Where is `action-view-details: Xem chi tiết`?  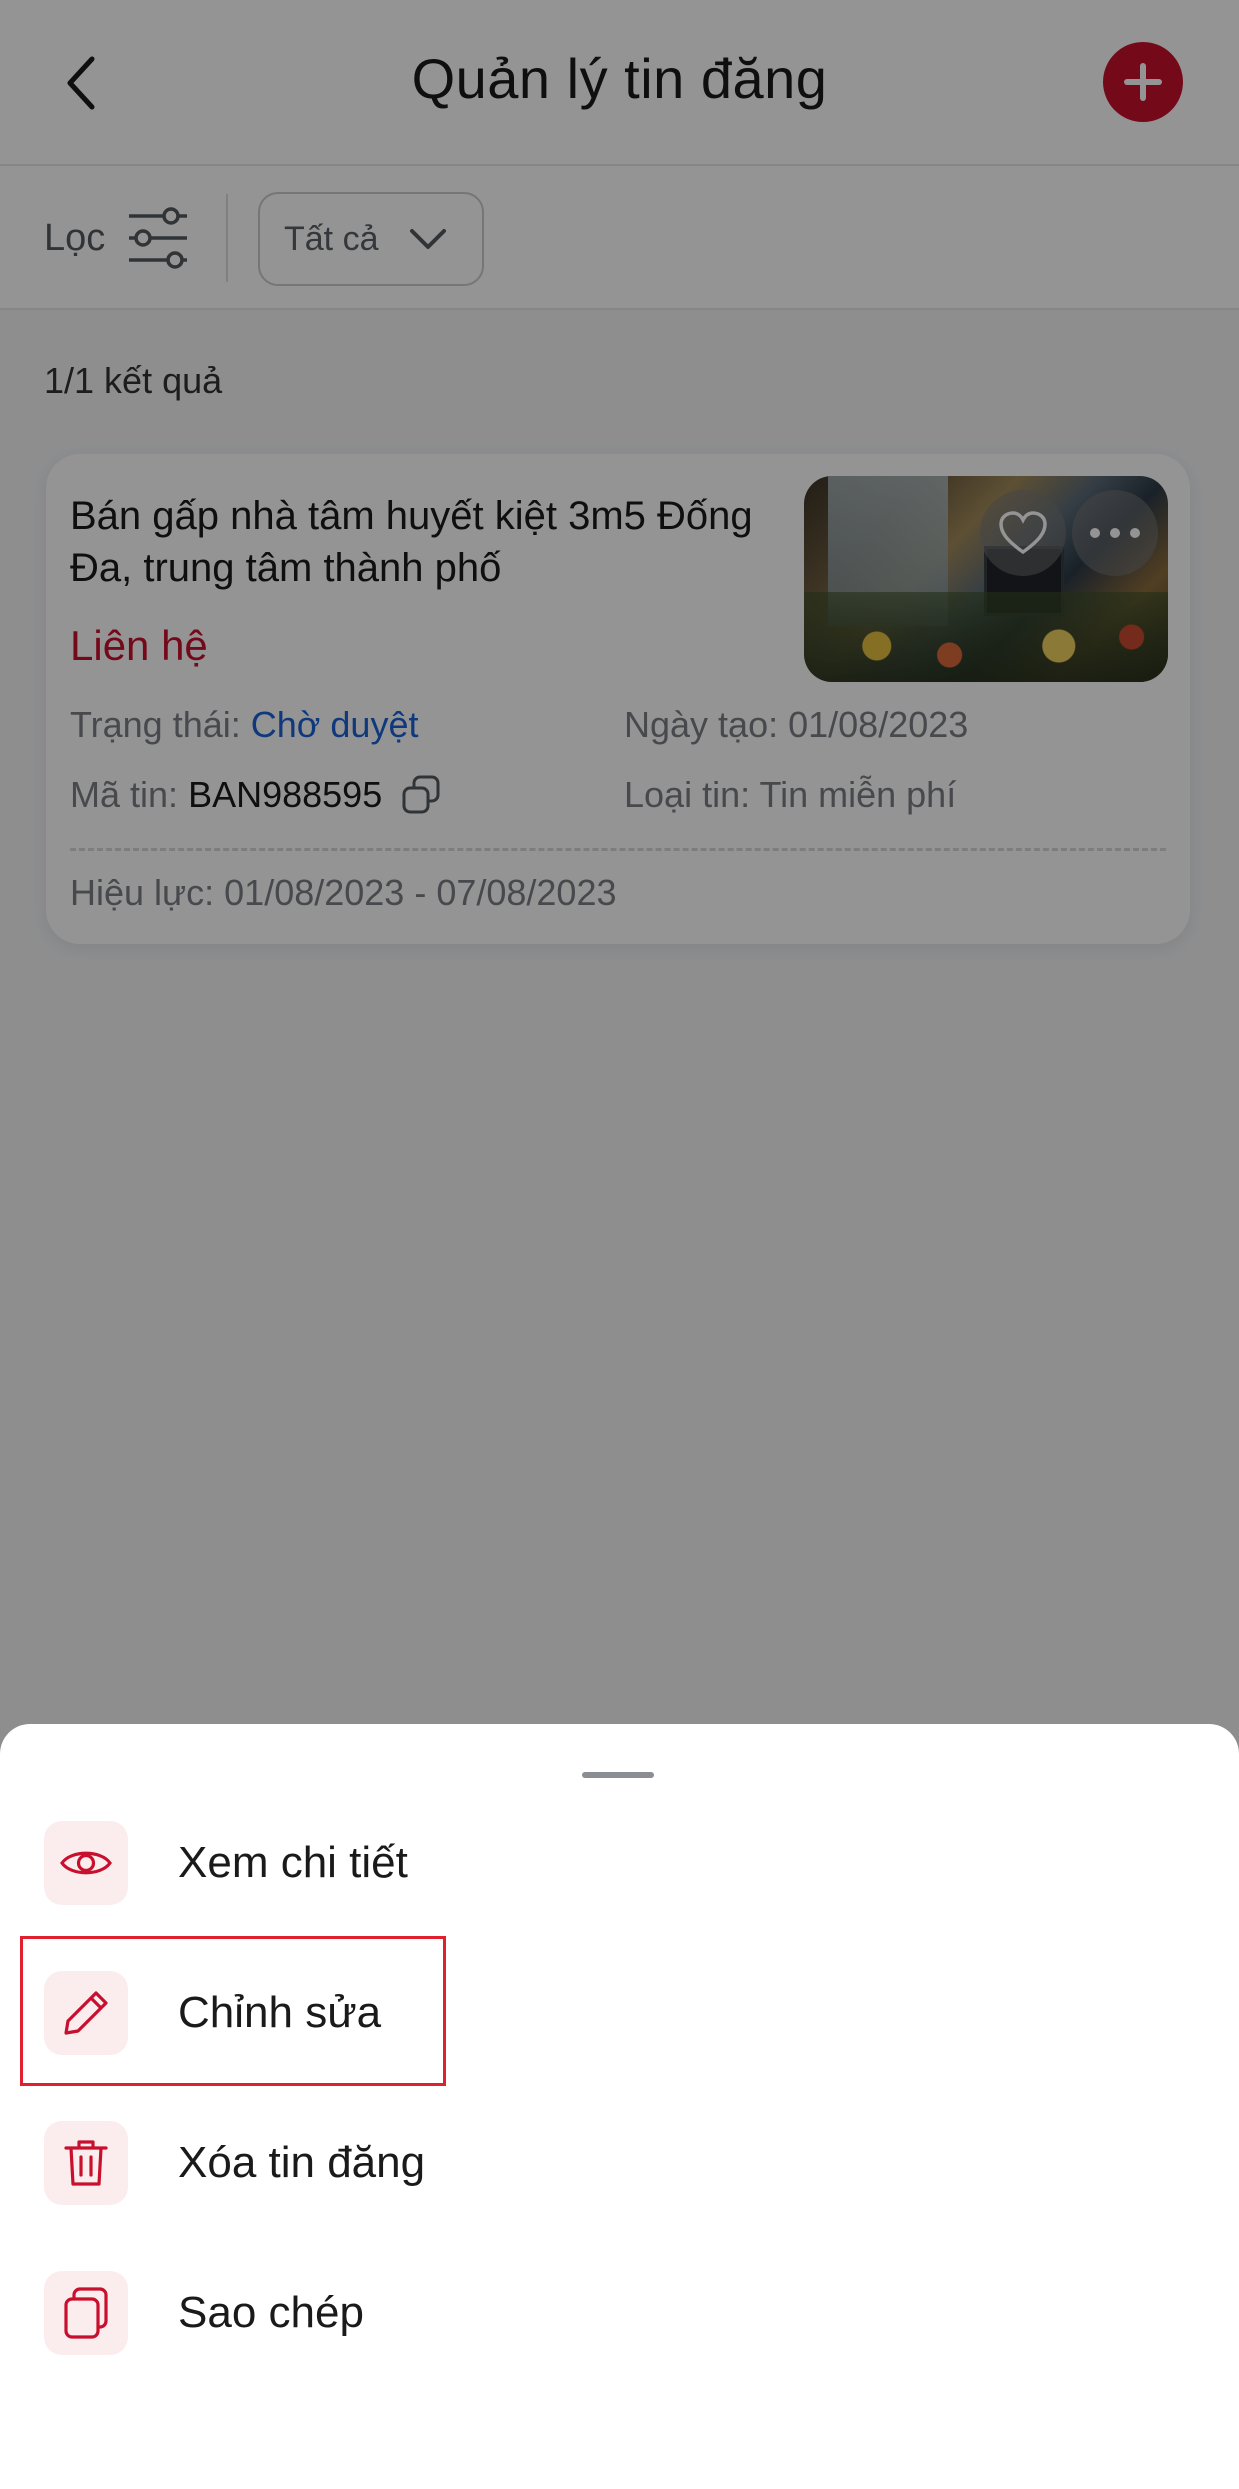 action-view-details: Xem chi tiết is located at coordinates (394, 1863).